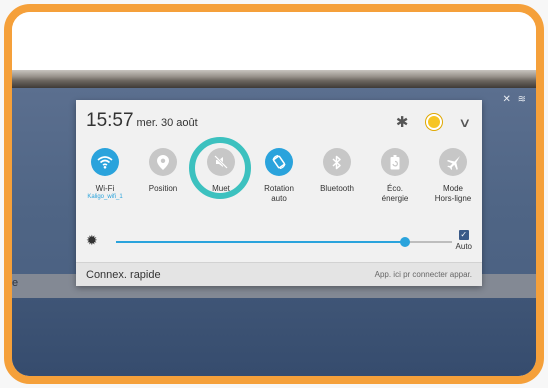  I want to click on brightness-auto: ✓ Auto, so click(464, 240).